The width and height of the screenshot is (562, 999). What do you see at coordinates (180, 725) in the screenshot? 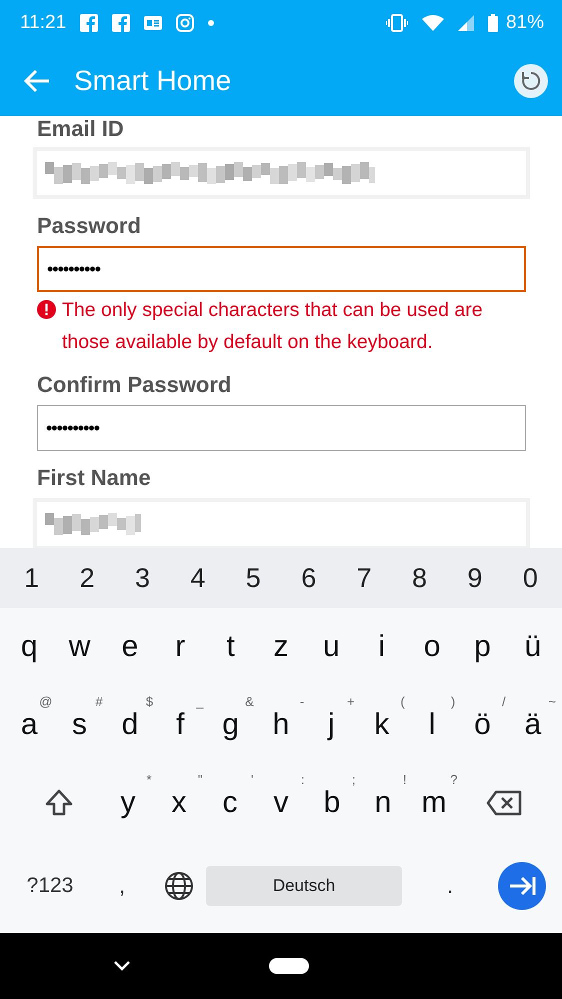
I see `keyboard-key: f _` at bounding box center [180, 725].